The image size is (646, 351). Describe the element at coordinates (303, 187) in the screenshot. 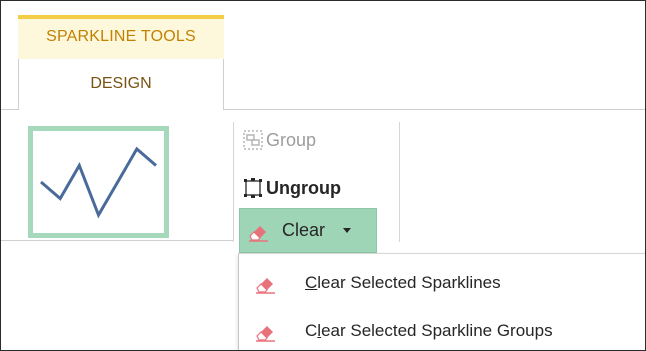

I see `ungroup-label: Ungroup` at that location.